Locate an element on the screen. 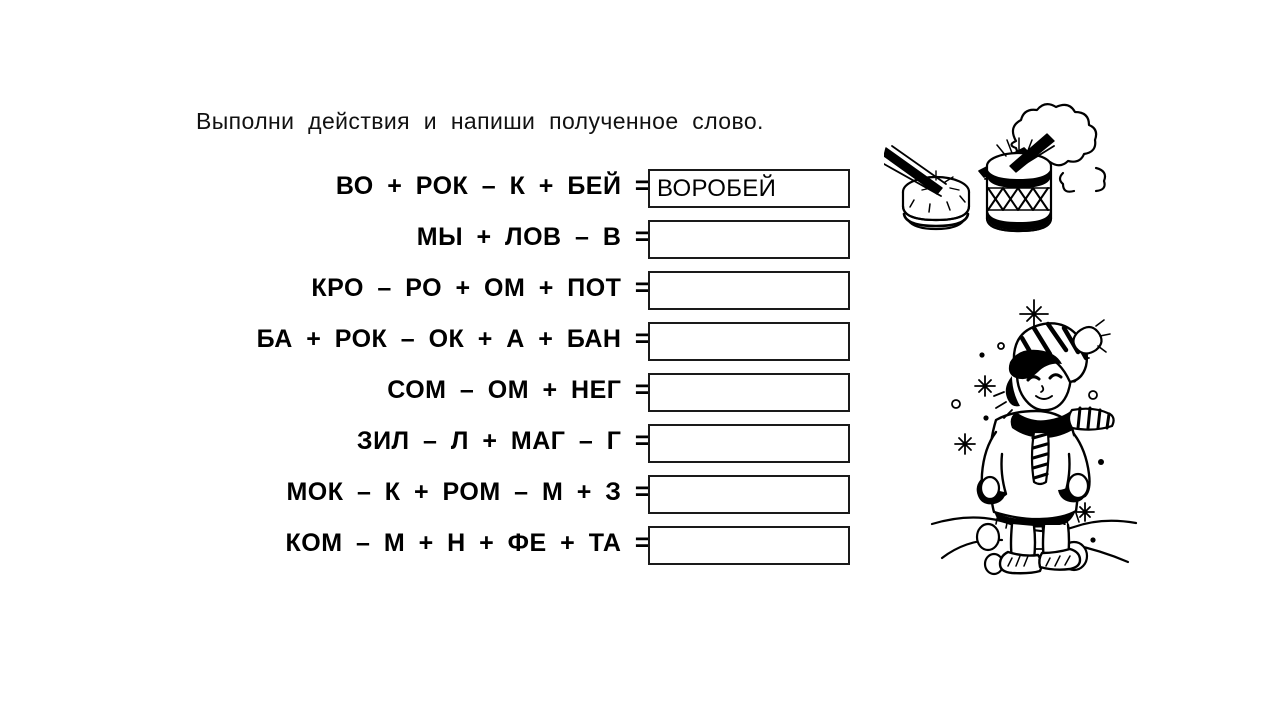  equation-row: ЗИЛ – Л + МАГ – Г = is located at coordinates (400, 446).